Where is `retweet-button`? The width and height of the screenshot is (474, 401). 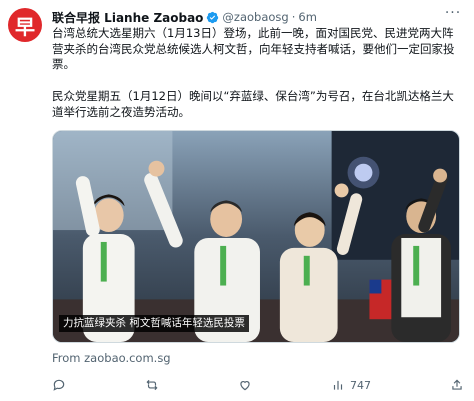
retweet-button is located at coordinates (152, 385).